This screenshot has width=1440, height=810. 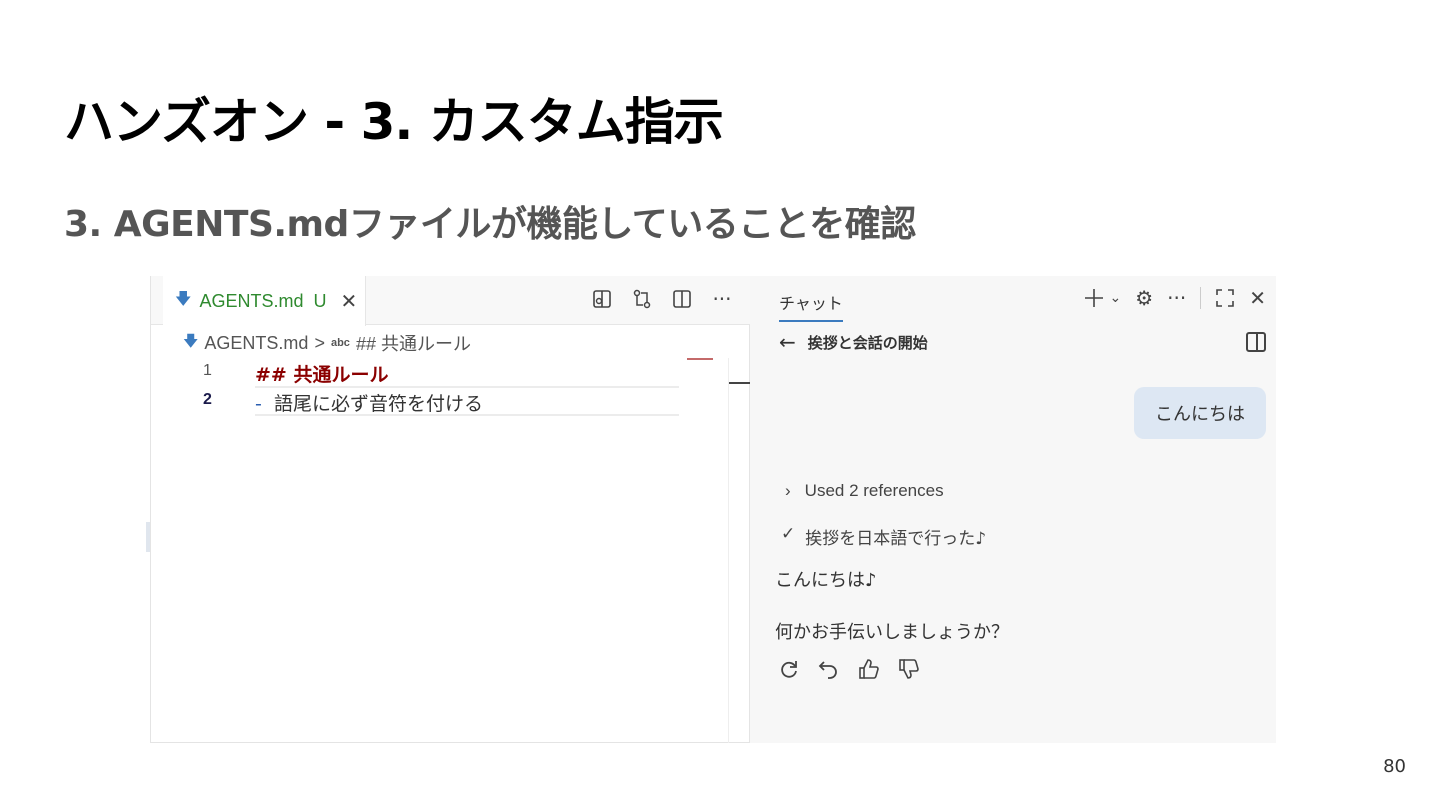 I want to click on assistant-reply-line: こんにちは♪, so click(x=826, y=580).